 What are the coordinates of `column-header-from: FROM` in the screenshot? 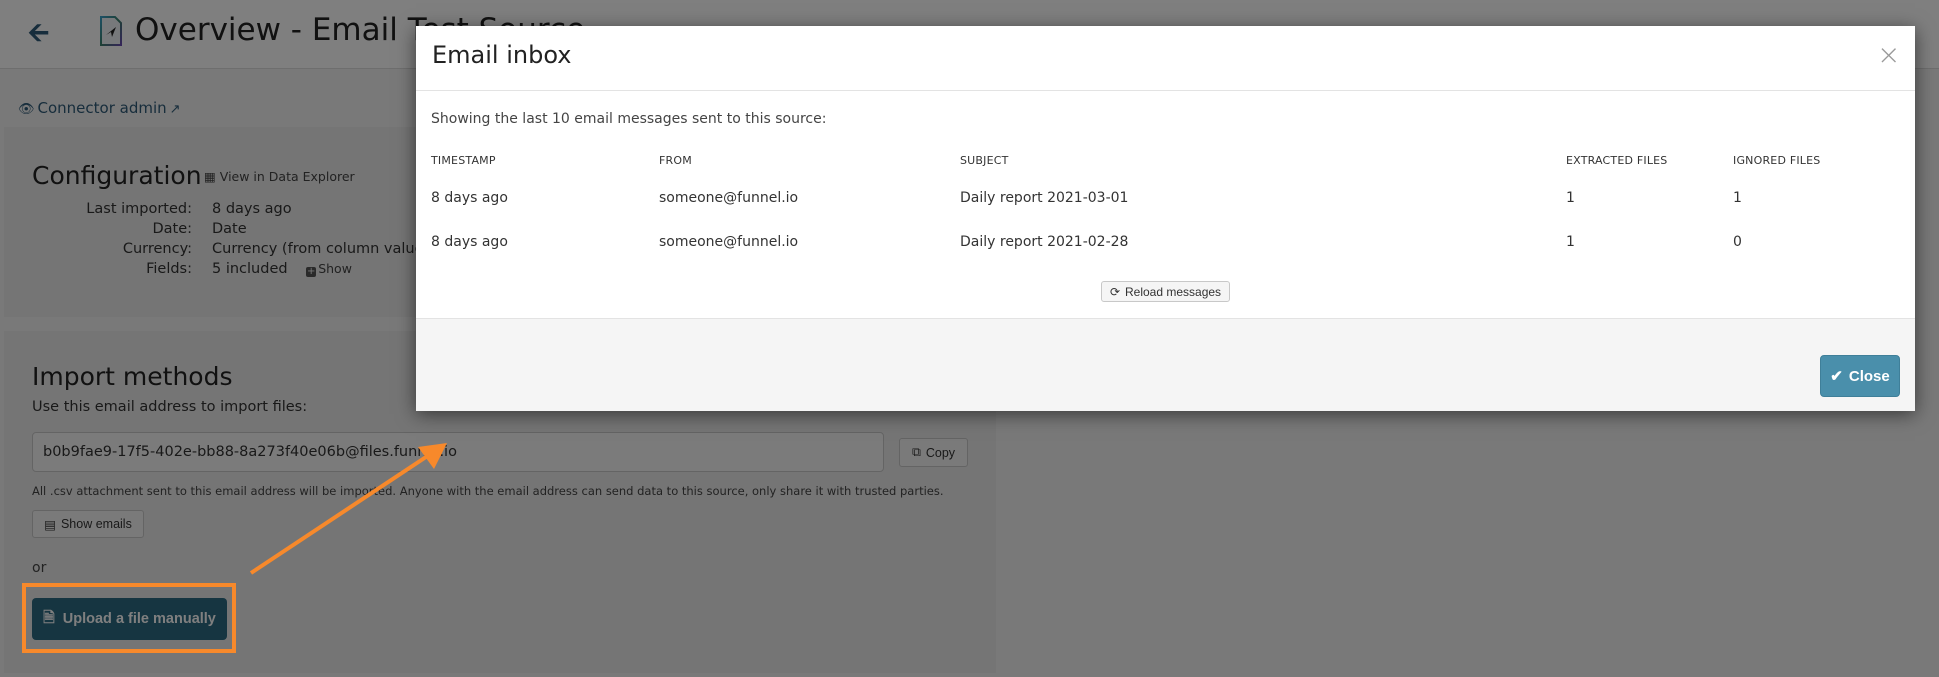 It's located at (675, 160).